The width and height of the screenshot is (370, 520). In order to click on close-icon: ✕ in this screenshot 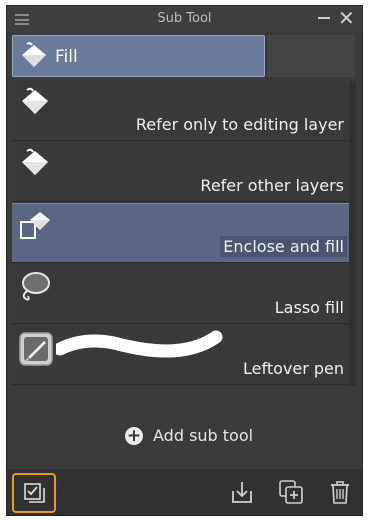, I will do `click(346, 18)`.